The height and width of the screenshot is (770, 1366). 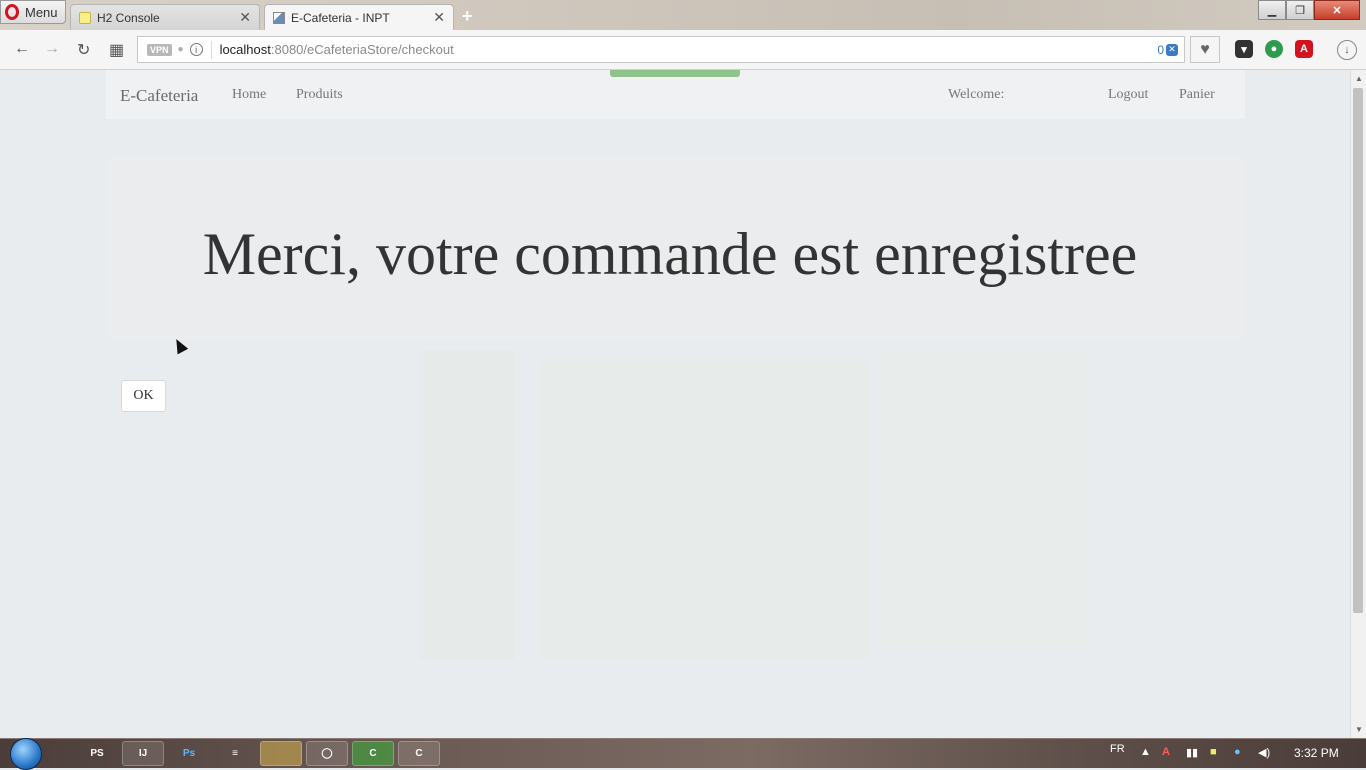 What do you see at coordinates (189, 753) in the screenshot?
I see `taskbar-app-photoshop: Ps` at bounding box center [189, 753].